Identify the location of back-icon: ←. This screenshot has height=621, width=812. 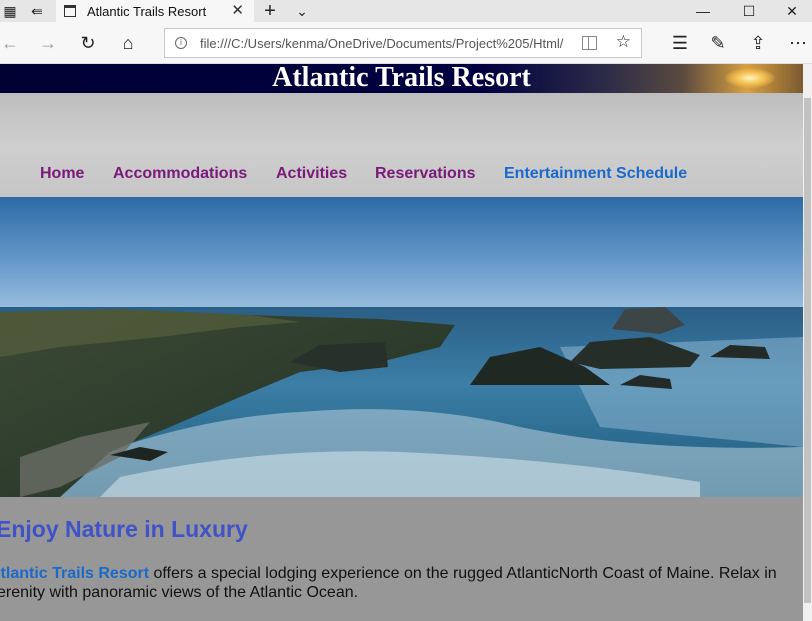
(10, 43).